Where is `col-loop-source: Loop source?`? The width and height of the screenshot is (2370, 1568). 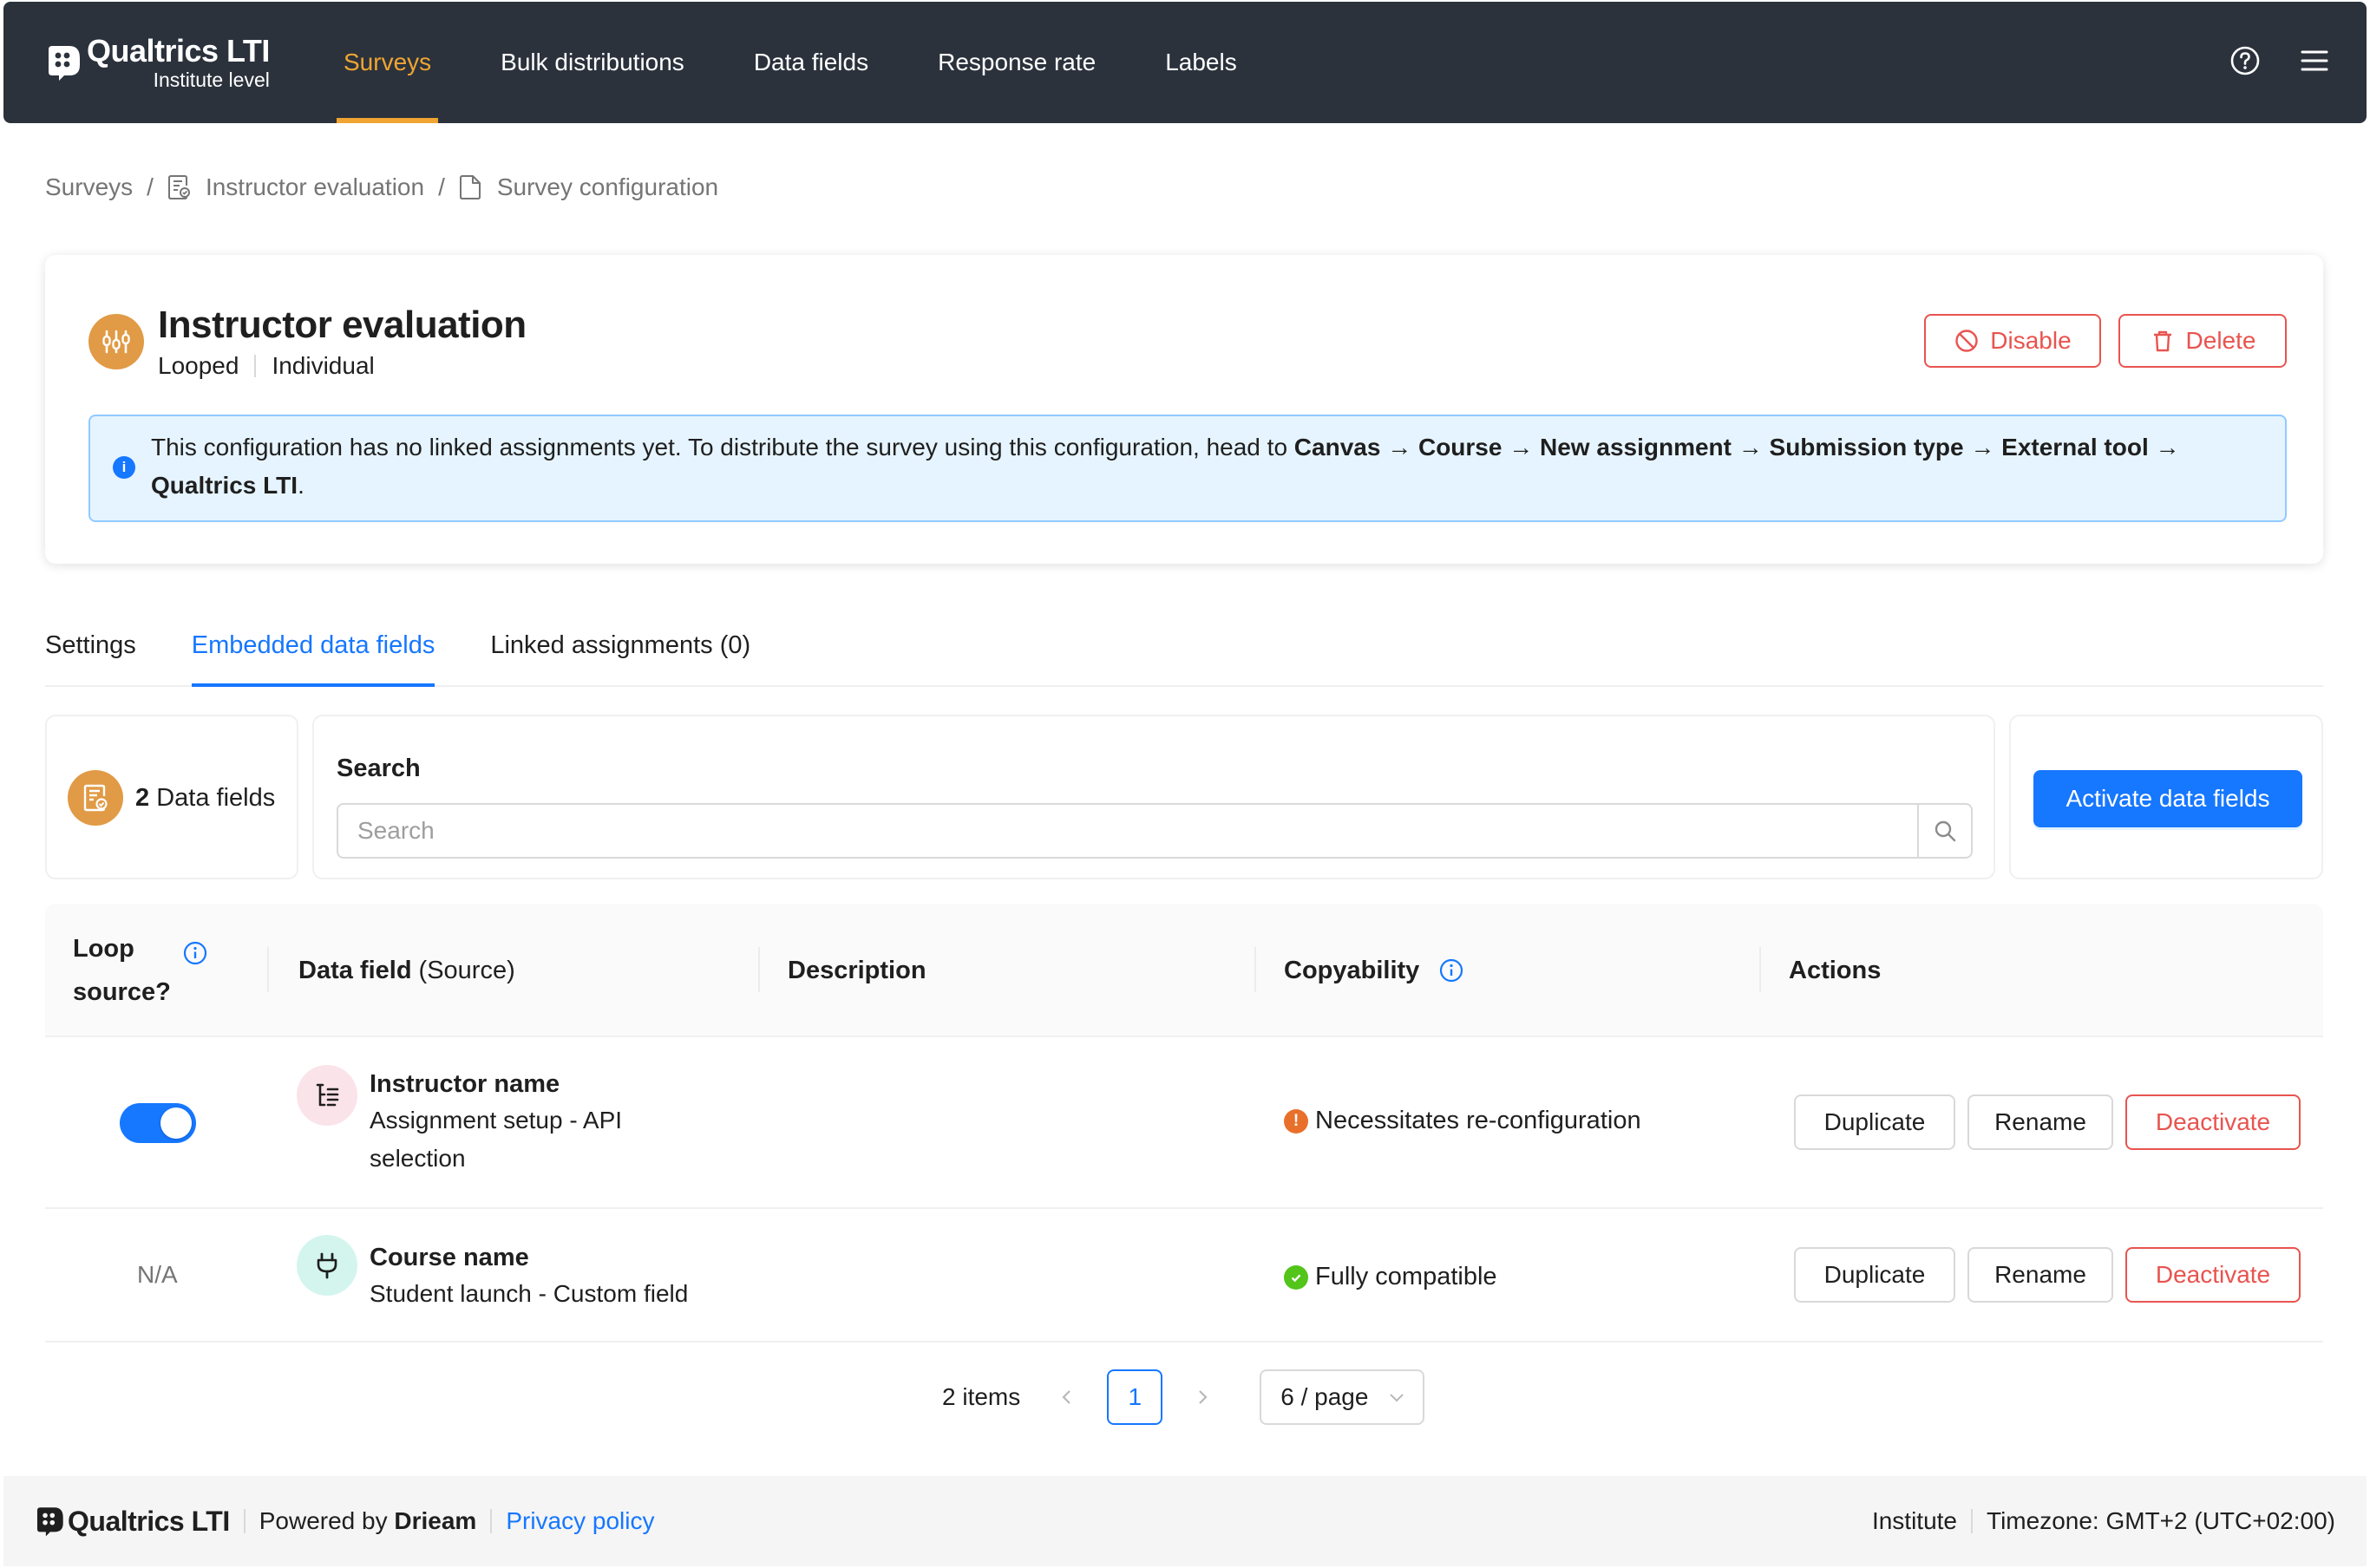 col-loop-source: Loop source? is located at coordinates (155, 971).